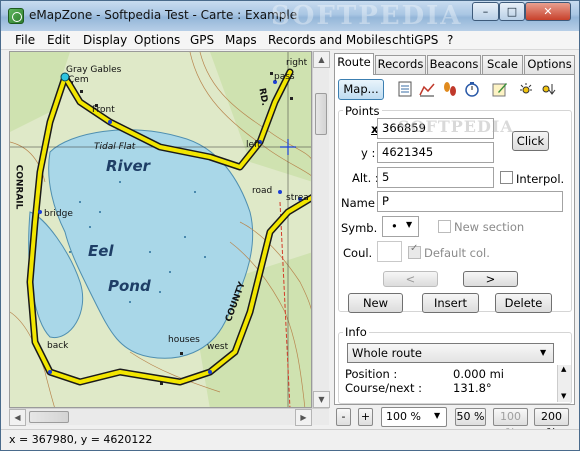 This screenshot has width=580, height=451. What do you see at coordinates (523, 303) in the screenshot?
I see `delete-point-button: Delete` at bounding box center [523, 303].